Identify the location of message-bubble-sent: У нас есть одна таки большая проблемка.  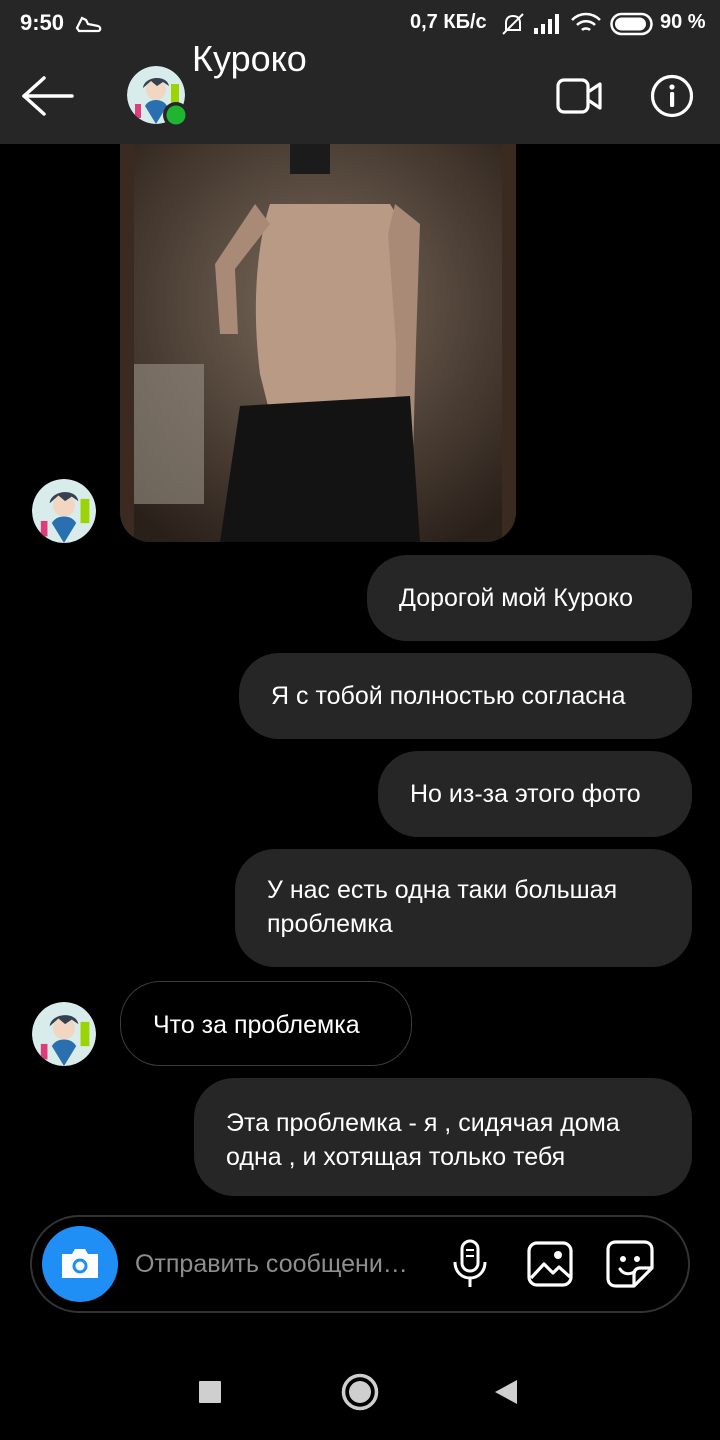
(463, 908).